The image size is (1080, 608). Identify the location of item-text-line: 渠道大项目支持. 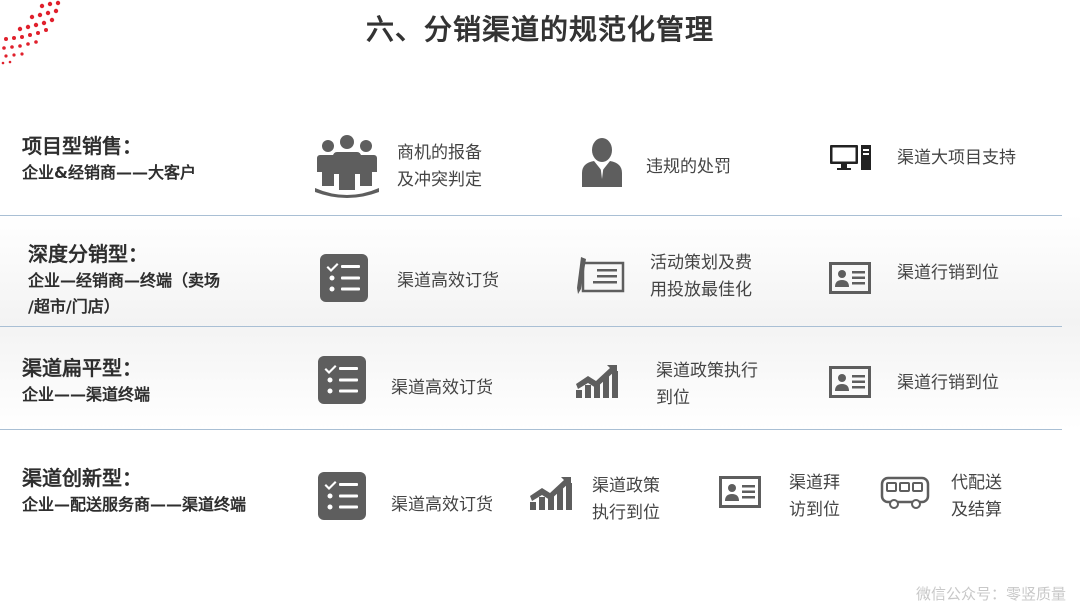
(956, 158).